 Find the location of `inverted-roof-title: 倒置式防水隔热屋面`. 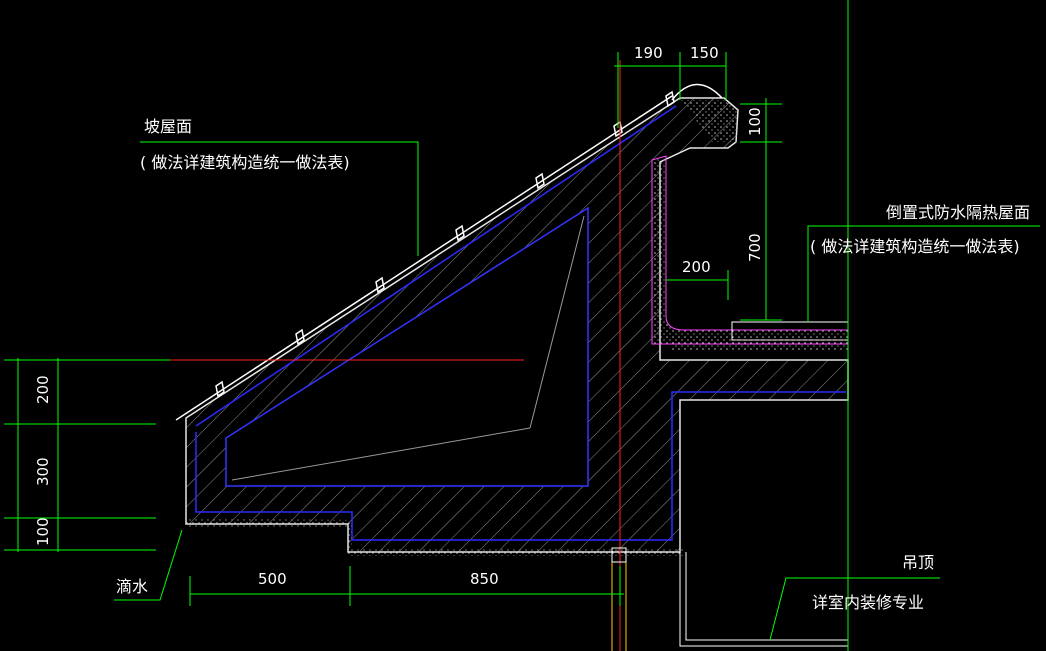

inverted-roof-title: 倒置式防水隔热屋面 is located at coordinates (958, 212).